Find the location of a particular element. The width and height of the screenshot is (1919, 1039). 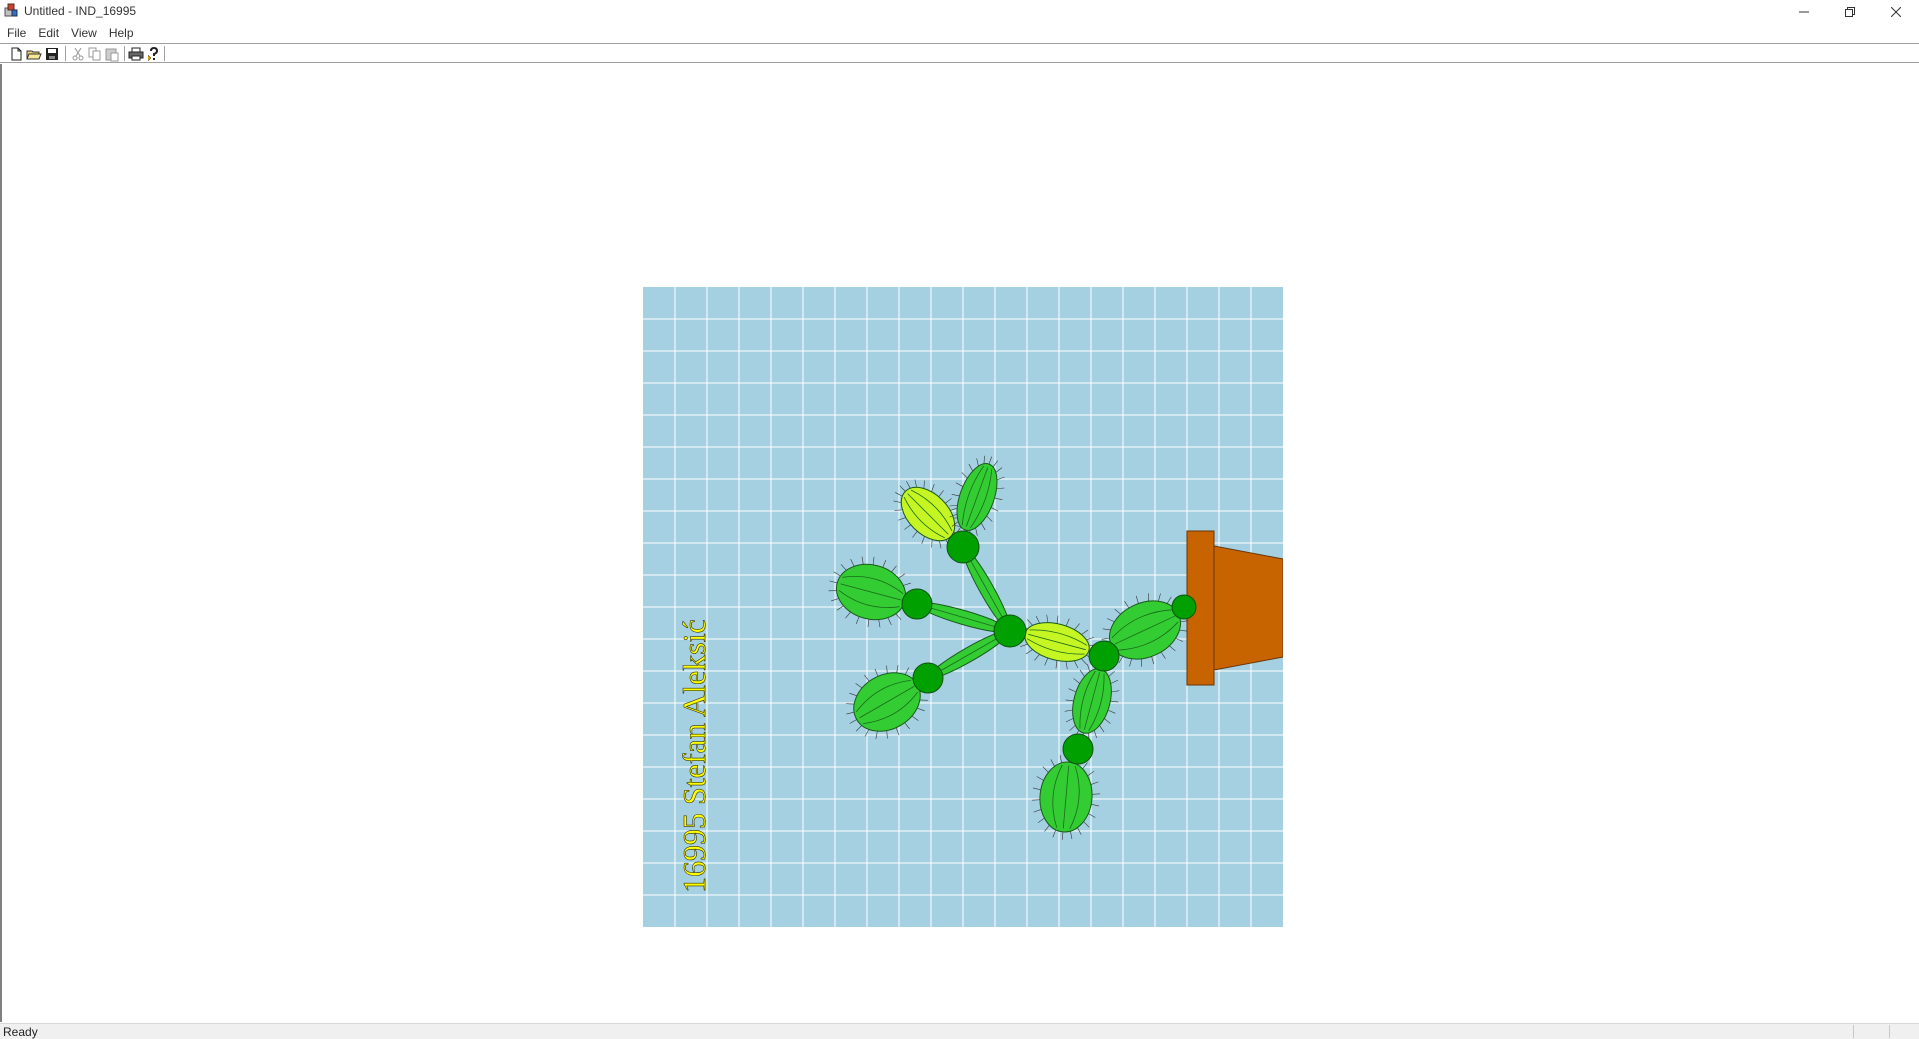

signature-text: 16995 Stefan Aleksić is located at coordinates (694, 756).